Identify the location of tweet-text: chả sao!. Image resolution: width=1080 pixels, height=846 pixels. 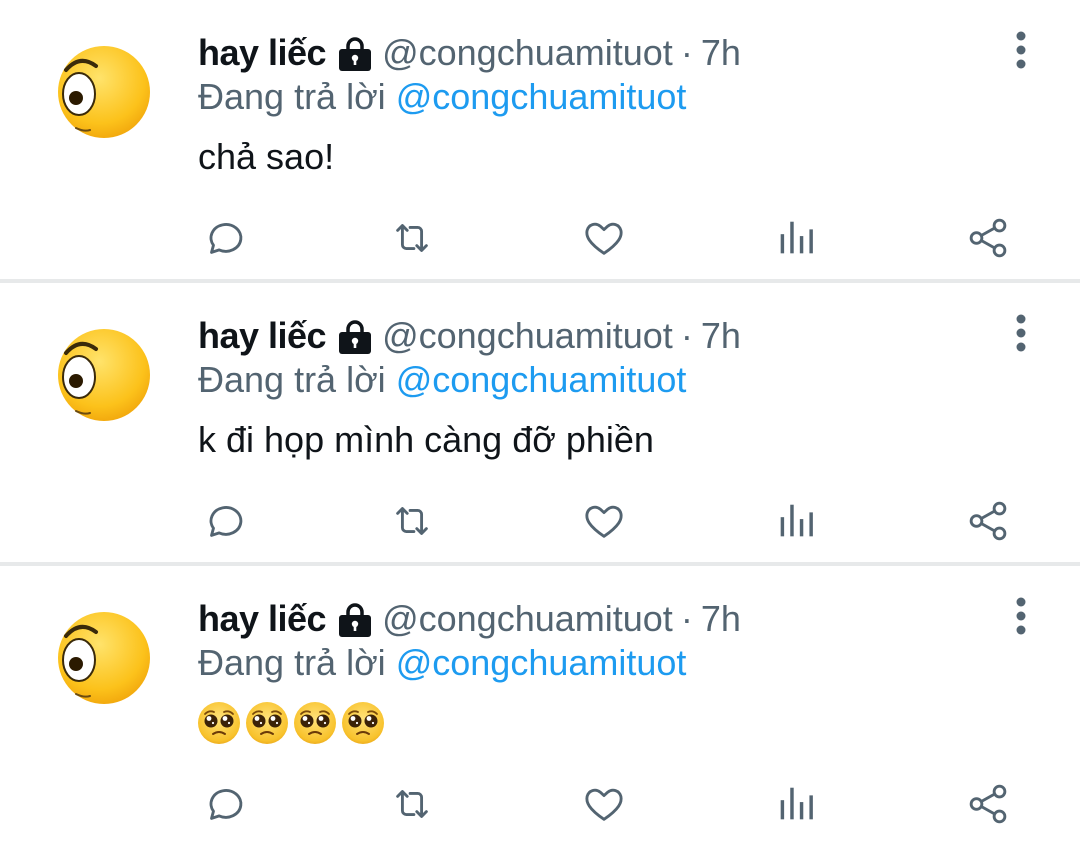
(266, 156).